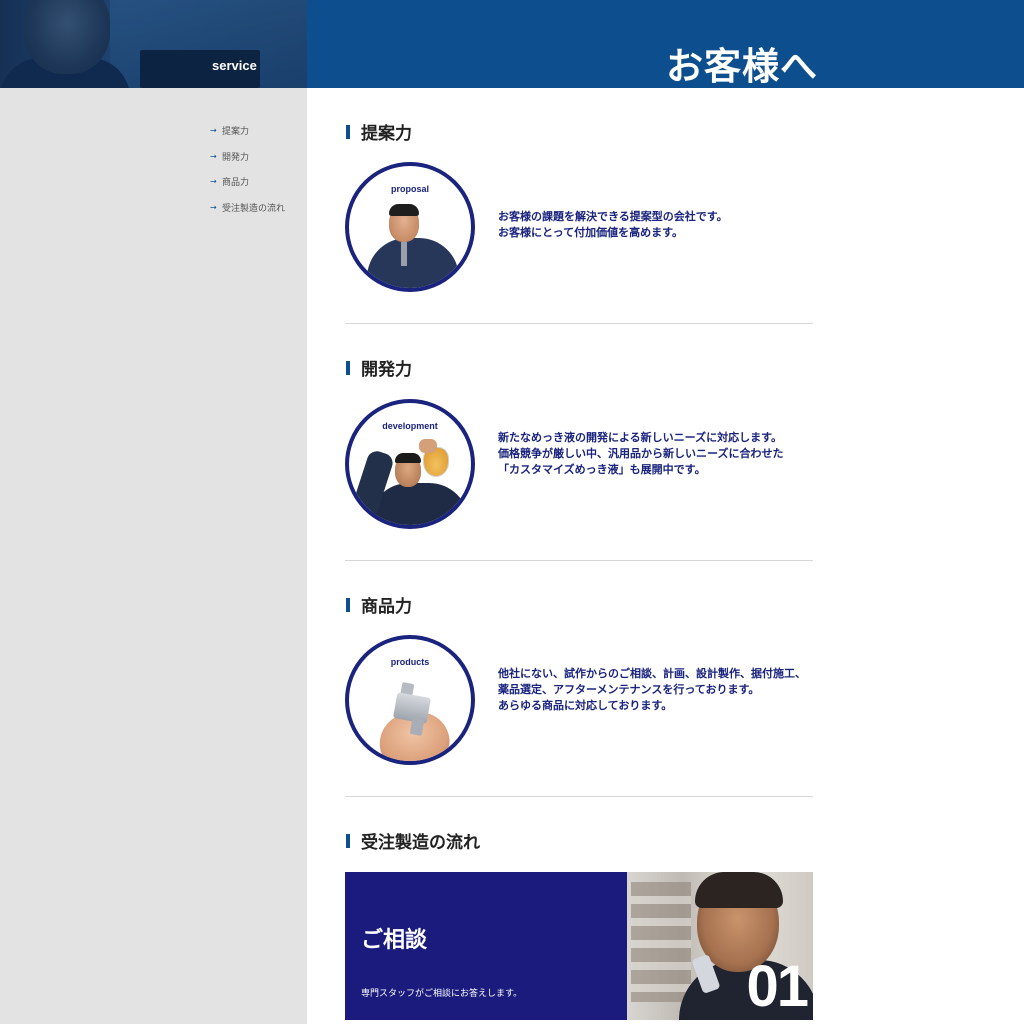 Image resolution: width=1024 pixels, height=1024 pixels. Describe the element at coordinates (591, 232) in the screenshot. I see `description-line: お客様にとって付加価値を高めます。` at that location.